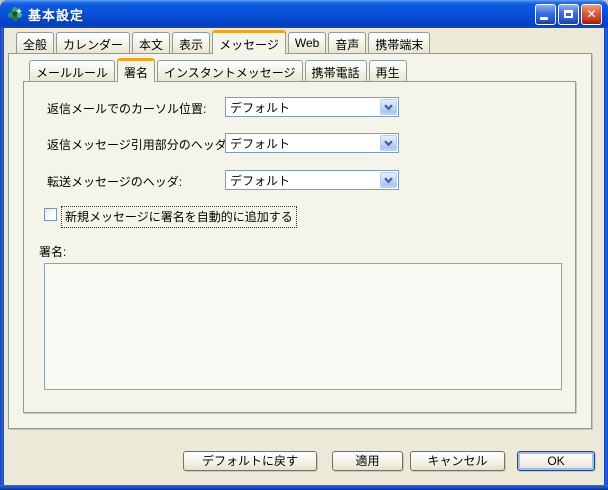 The image size is (608, 490). What do you see at coordinates (260, 180) in the screenshot?
I see `forward-header-value: デフォルト` at bounding box center [260, 180].